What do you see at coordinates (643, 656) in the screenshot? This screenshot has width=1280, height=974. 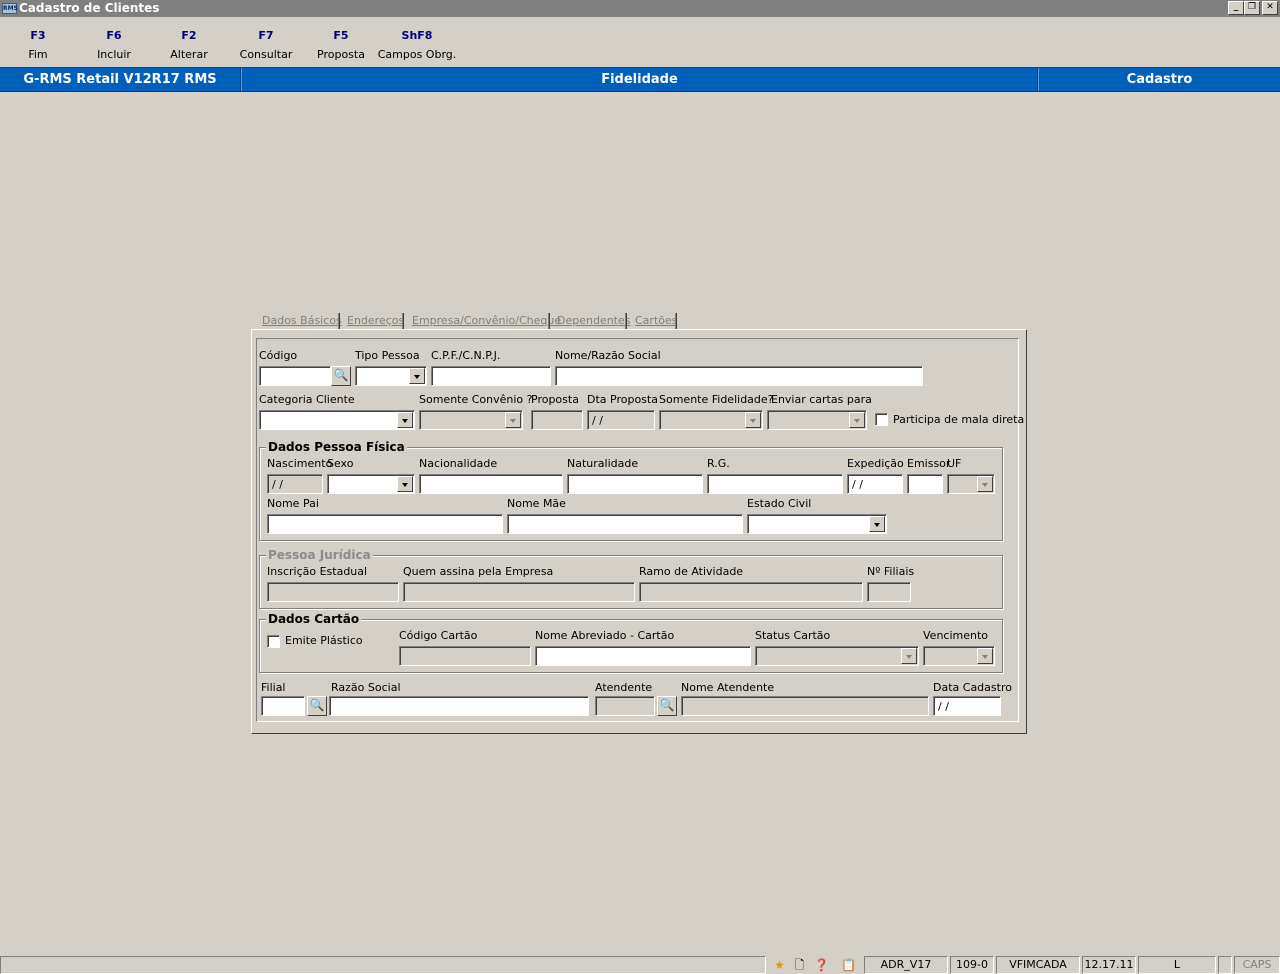 I see `nome-abreviado-input` at bounding box center [643, 656].